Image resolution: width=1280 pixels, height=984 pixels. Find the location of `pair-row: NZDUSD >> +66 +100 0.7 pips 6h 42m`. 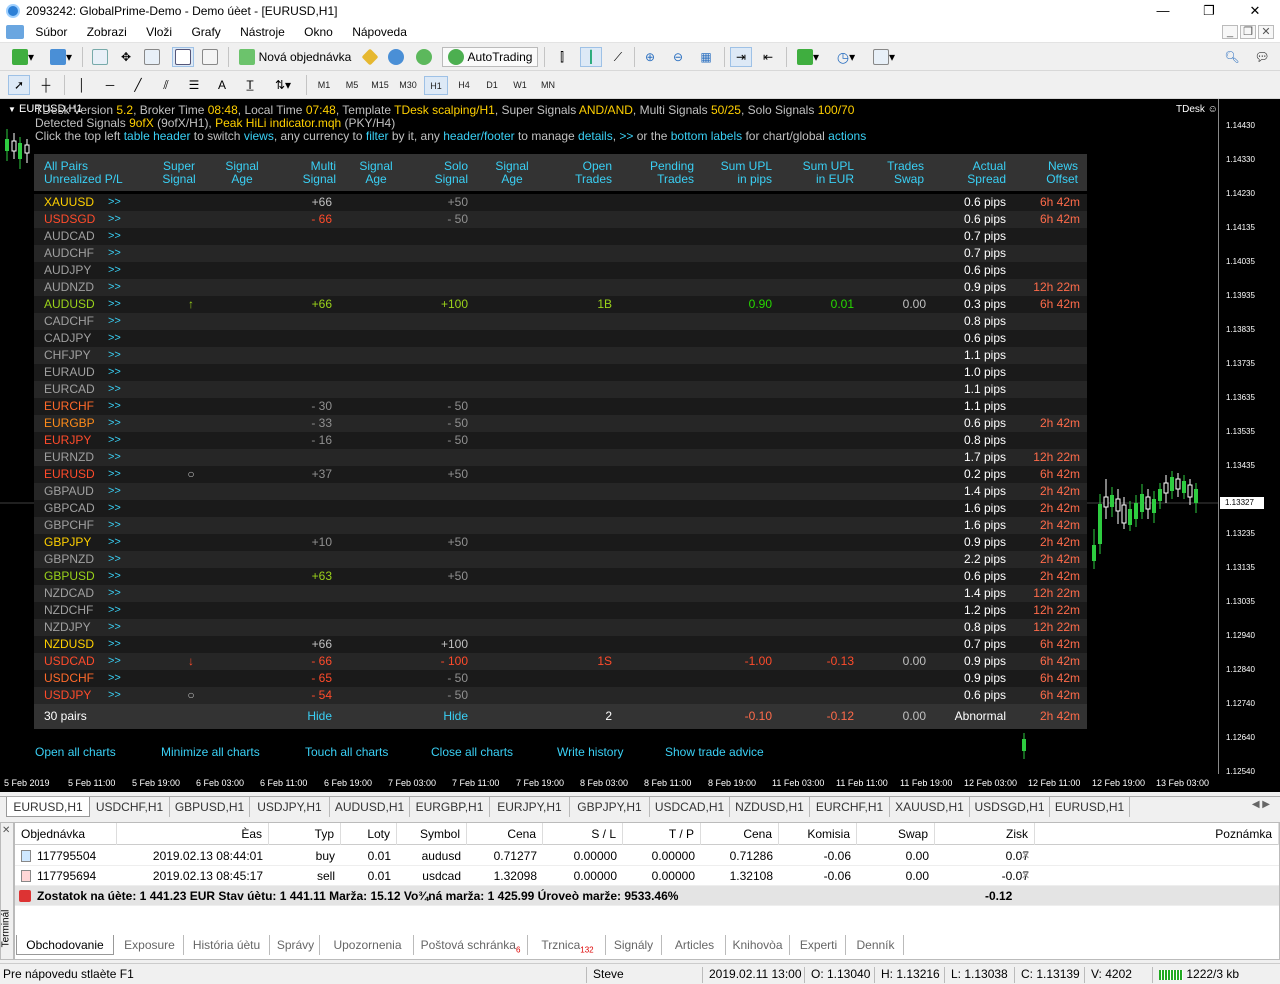

pair-row: NZDUSD >> +66 +100 0.7 pips 6h 42m is located at coordinates (560, 644).